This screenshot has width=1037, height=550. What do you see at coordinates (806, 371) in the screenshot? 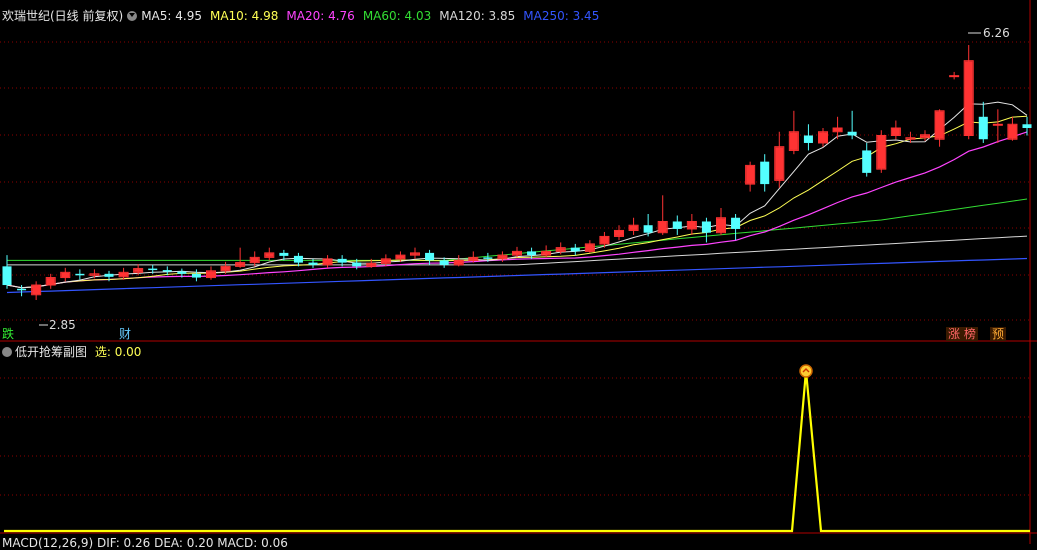
I see `signal-peak-marker` at bounding box center [806, 371].